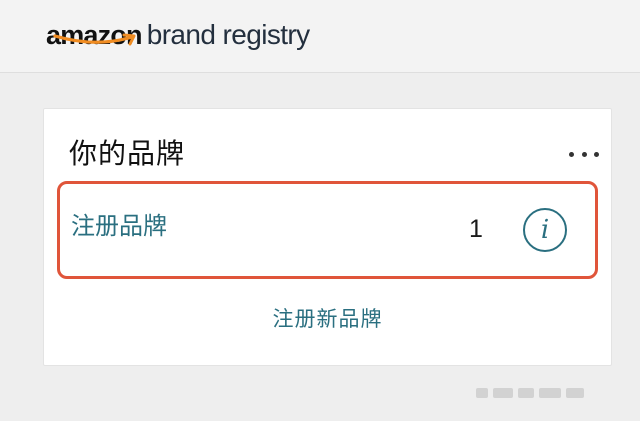  What do you see at coordinates (531, 393) in the screenshot?
I see `blurred-watermark` at bounding box center [531, 393].